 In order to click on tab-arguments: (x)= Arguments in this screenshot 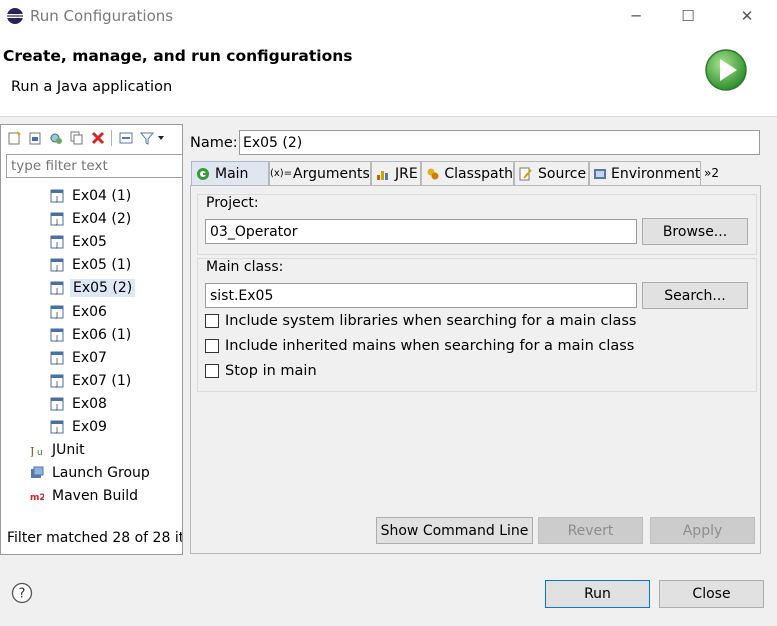, I will do `click(320, 173)`.